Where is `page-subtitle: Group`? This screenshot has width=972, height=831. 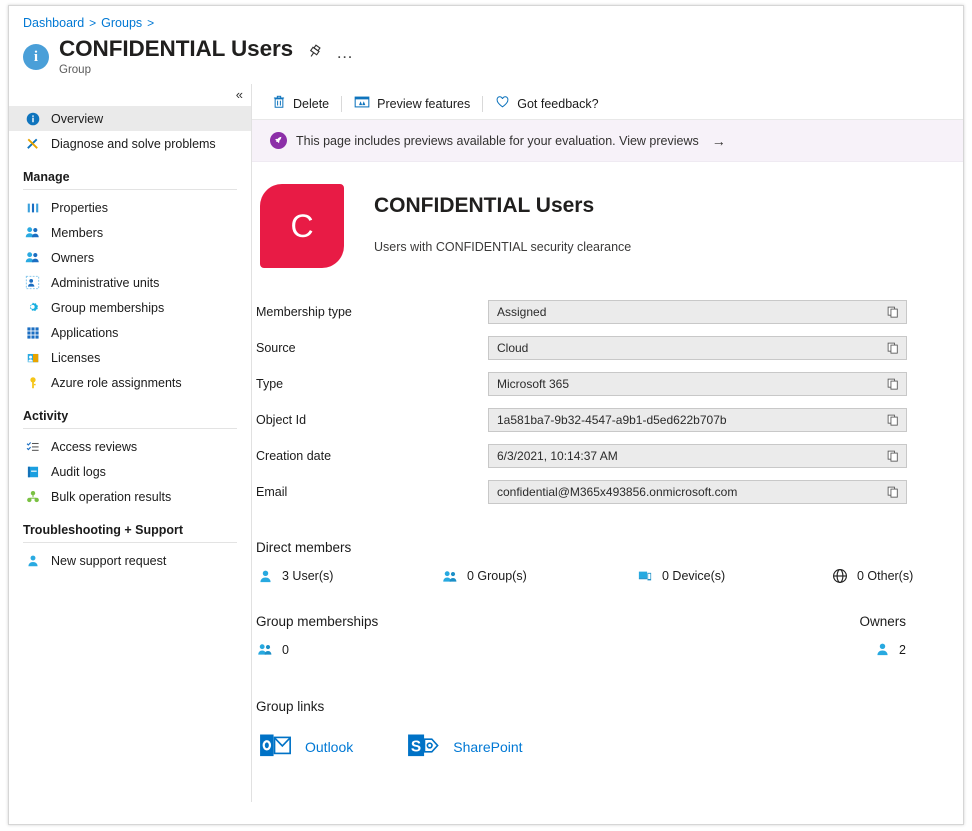 page-subtitle: Group is located at coordinates (75, 70).